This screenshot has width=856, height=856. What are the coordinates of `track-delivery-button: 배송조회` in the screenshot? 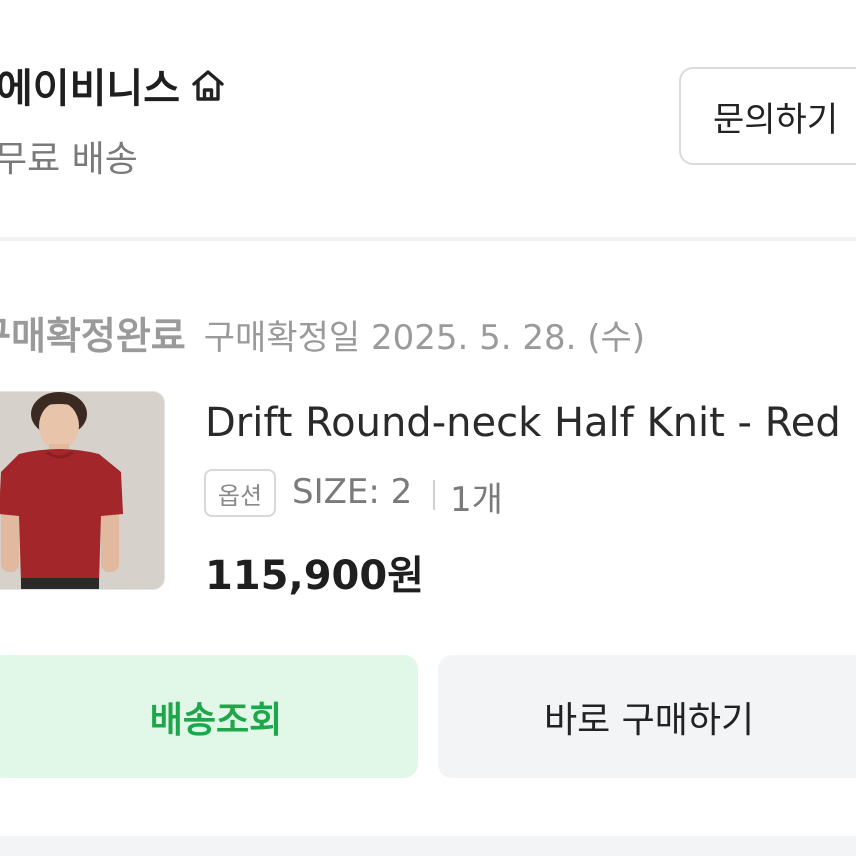 It's located at (209, 716).